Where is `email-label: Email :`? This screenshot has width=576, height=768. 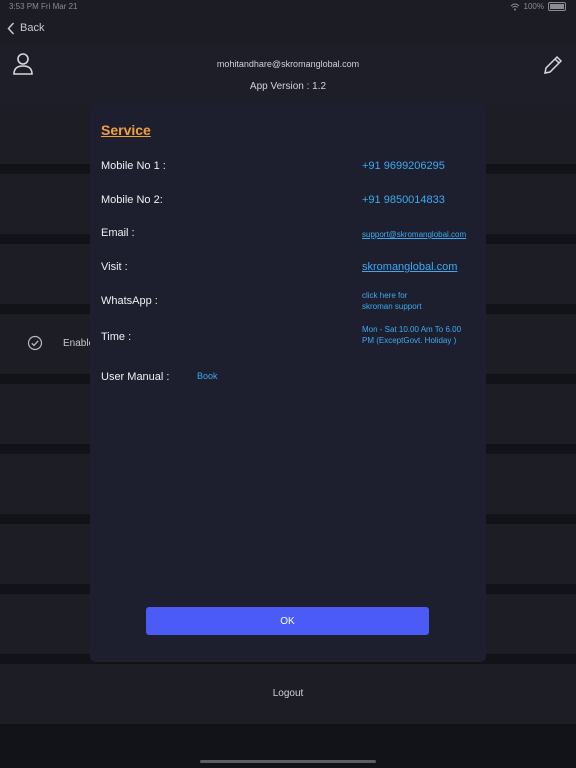
email-label: Email : is located at coordinates (118, 233).